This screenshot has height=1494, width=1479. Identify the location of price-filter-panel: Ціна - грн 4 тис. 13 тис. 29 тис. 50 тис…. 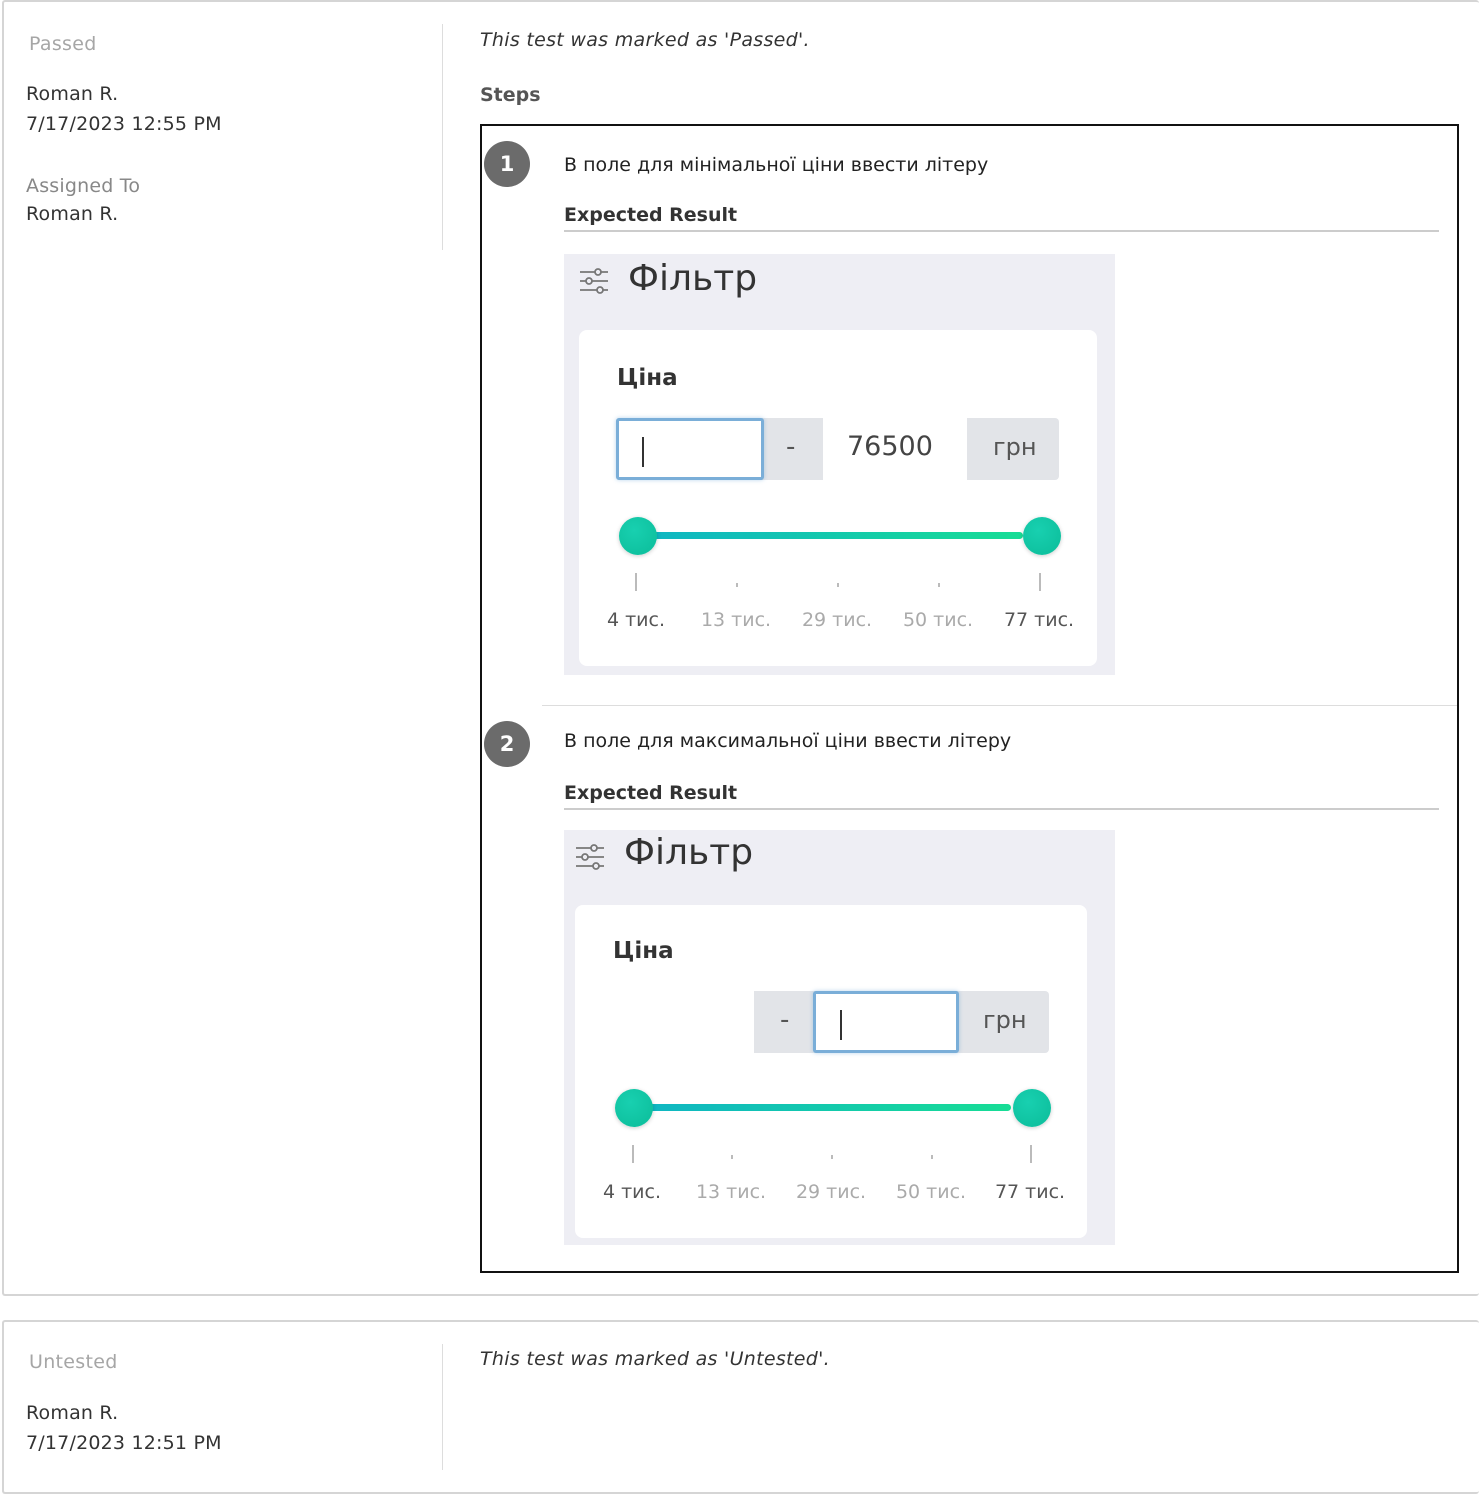
(831, 1071).